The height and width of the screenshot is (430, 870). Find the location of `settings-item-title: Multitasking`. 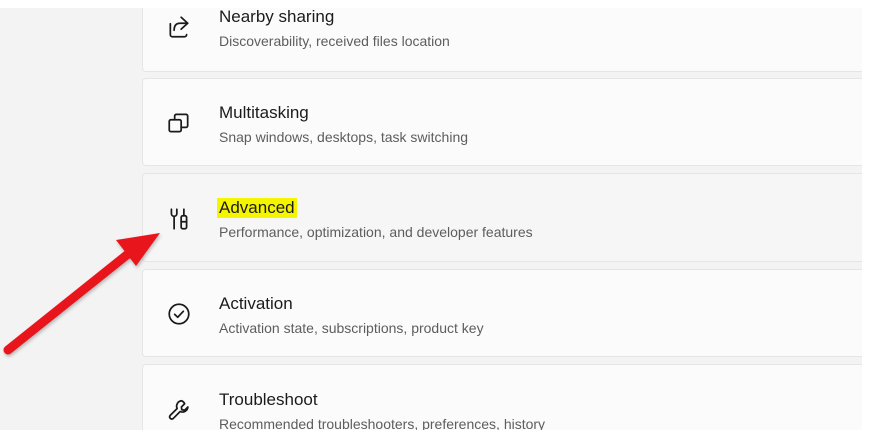

settings-item-title: Multitasking is located at coordinates (264, 112).